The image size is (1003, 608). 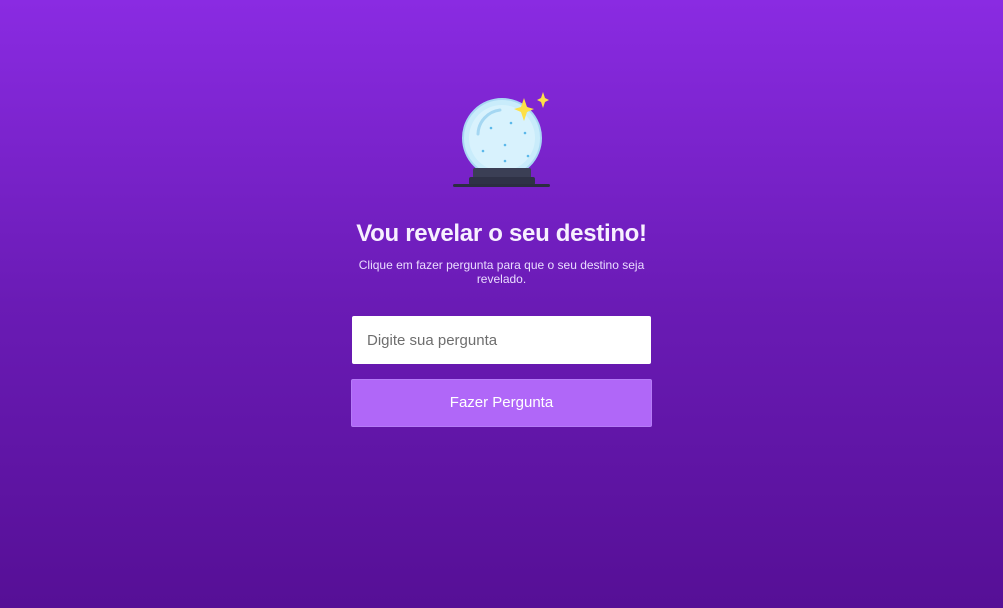 I want to click on page-title: Vou revelar o seu destino!, so click(x=501, y=233).